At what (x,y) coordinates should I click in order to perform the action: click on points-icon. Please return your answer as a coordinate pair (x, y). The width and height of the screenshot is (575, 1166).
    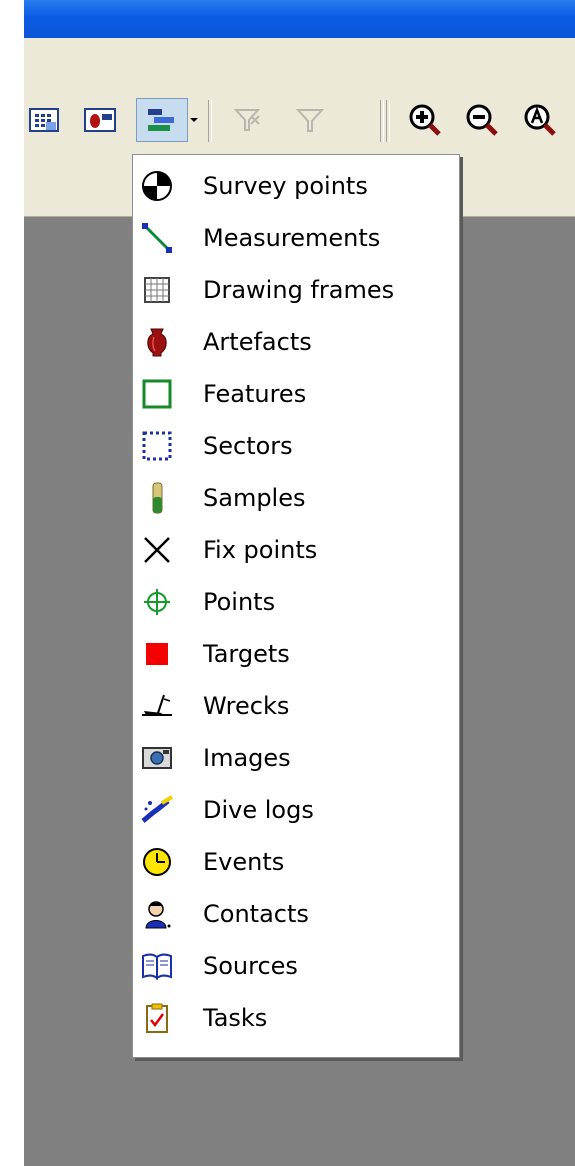
    Looking at the image, I should click on (157, 602).